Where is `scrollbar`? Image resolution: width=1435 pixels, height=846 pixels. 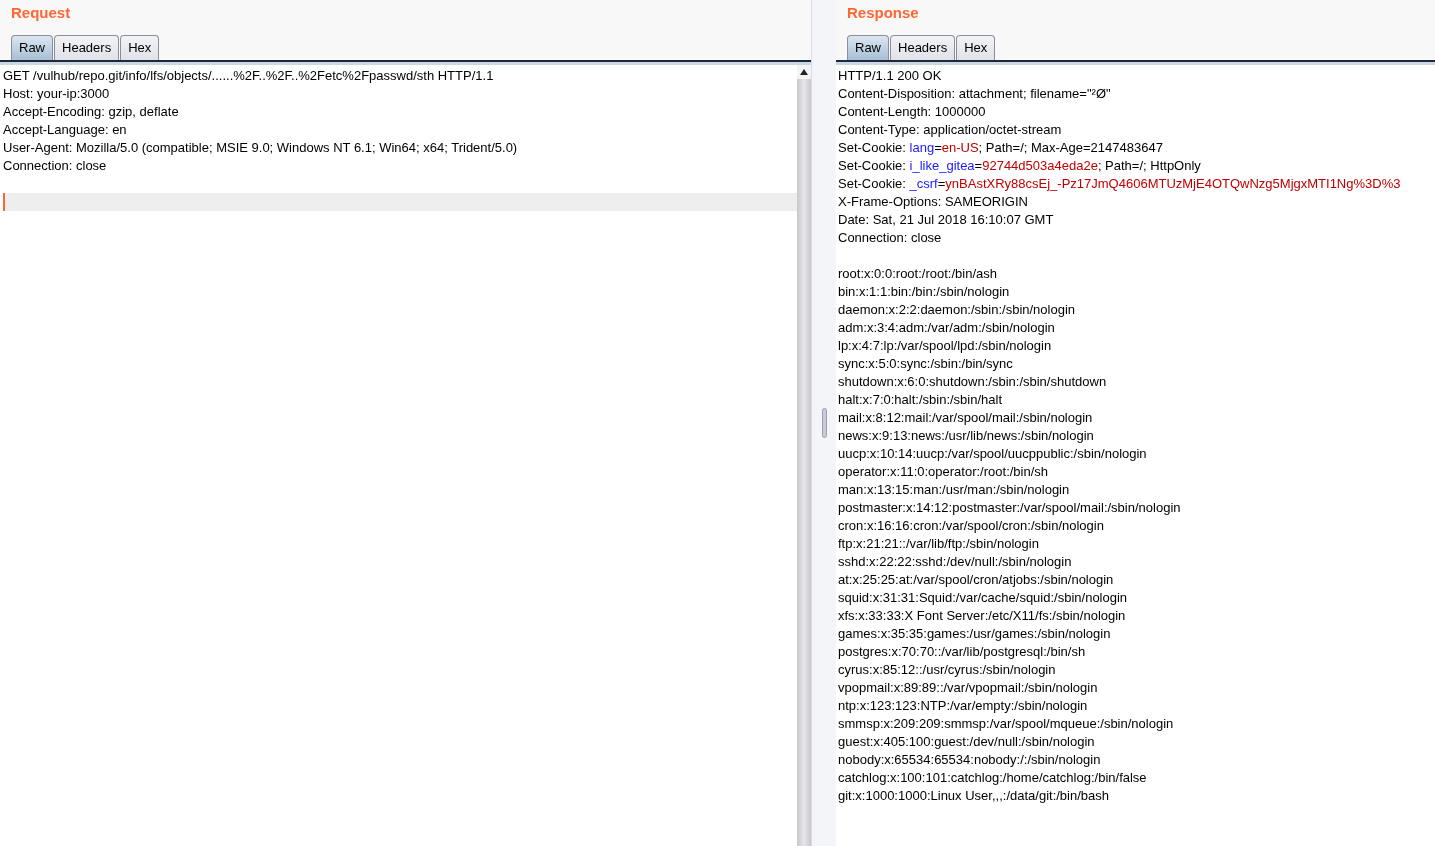
scrollbar is located at coordinates (804, 455).